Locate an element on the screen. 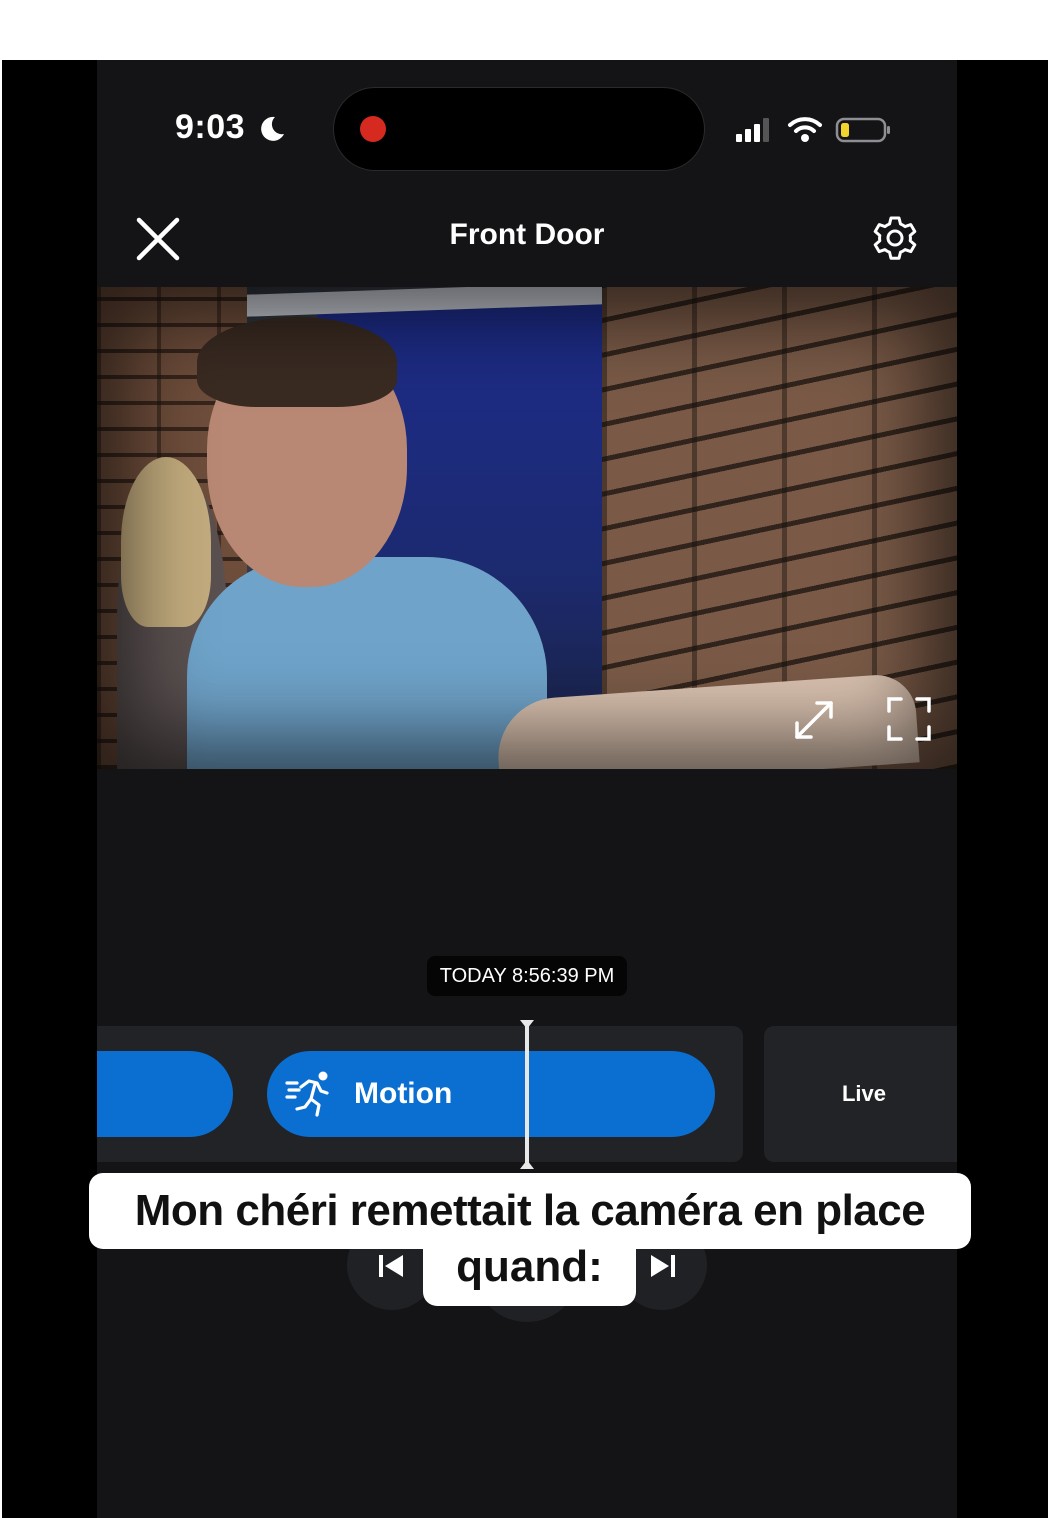 The width and height of the screenshot is (1048, 1518). settings-gear-icon is located at coordinates (895, 238).